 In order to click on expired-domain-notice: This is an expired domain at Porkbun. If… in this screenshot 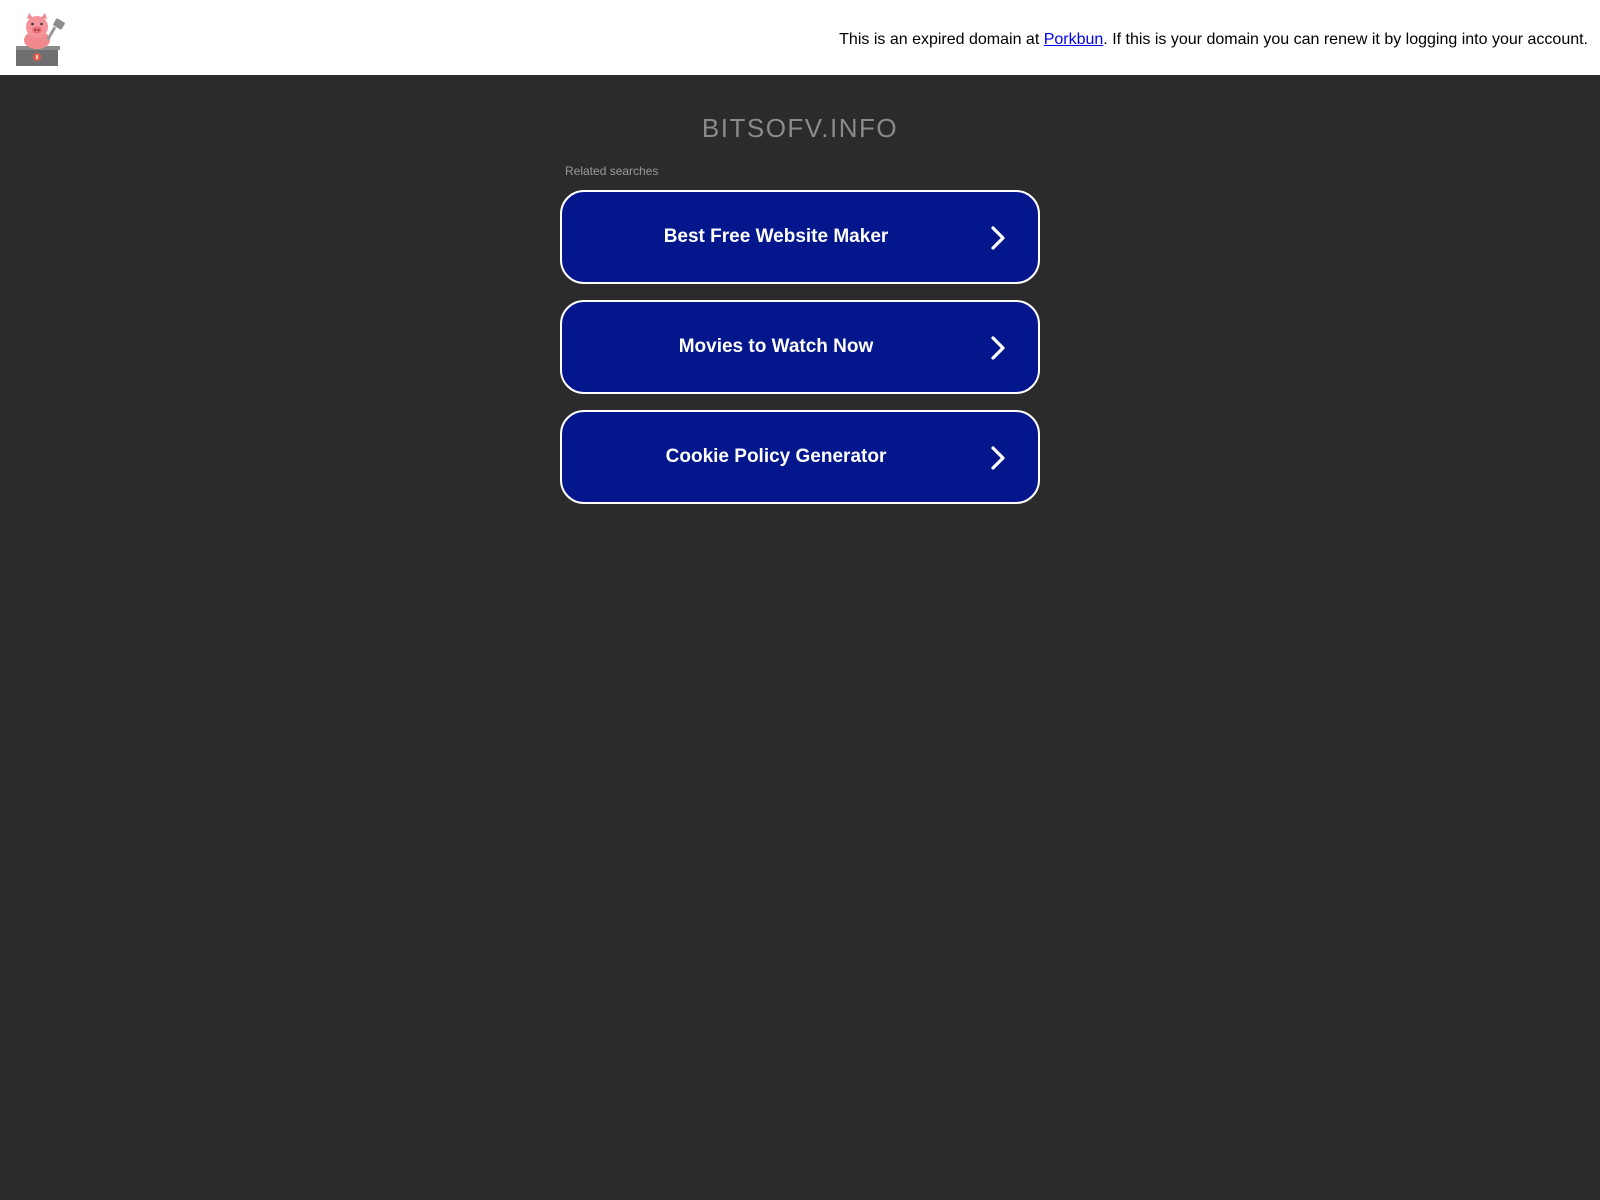, I will do `click(1213, 40)`.